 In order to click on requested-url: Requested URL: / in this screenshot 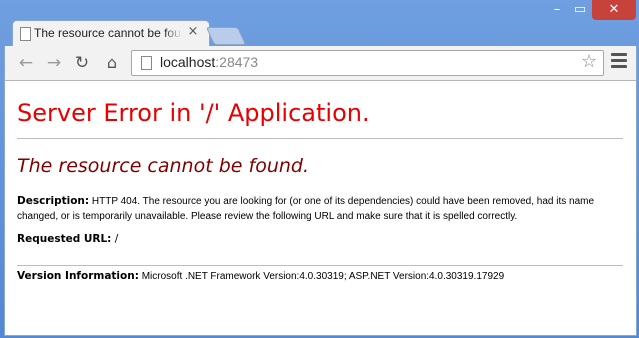, I will do `click(67, 239)`.